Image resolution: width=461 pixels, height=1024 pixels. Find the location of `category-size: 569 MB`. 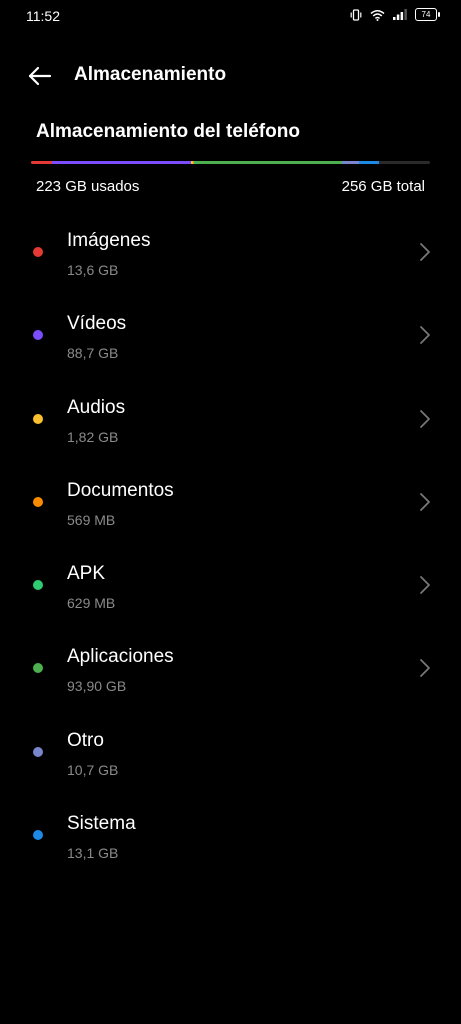

category-size: 569 MB is located at coordinates (91, 519).